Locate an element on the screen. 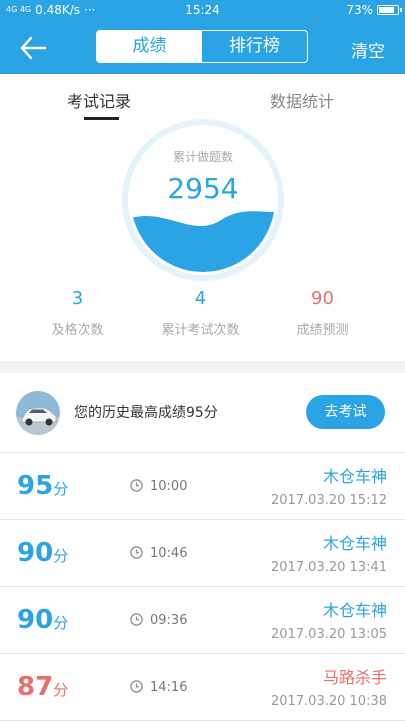 This screenshot has width=405, height=721. status-bar: 4G 4G 0.48K/s ··· 15:24 73% is located at coordinates (202, 11).